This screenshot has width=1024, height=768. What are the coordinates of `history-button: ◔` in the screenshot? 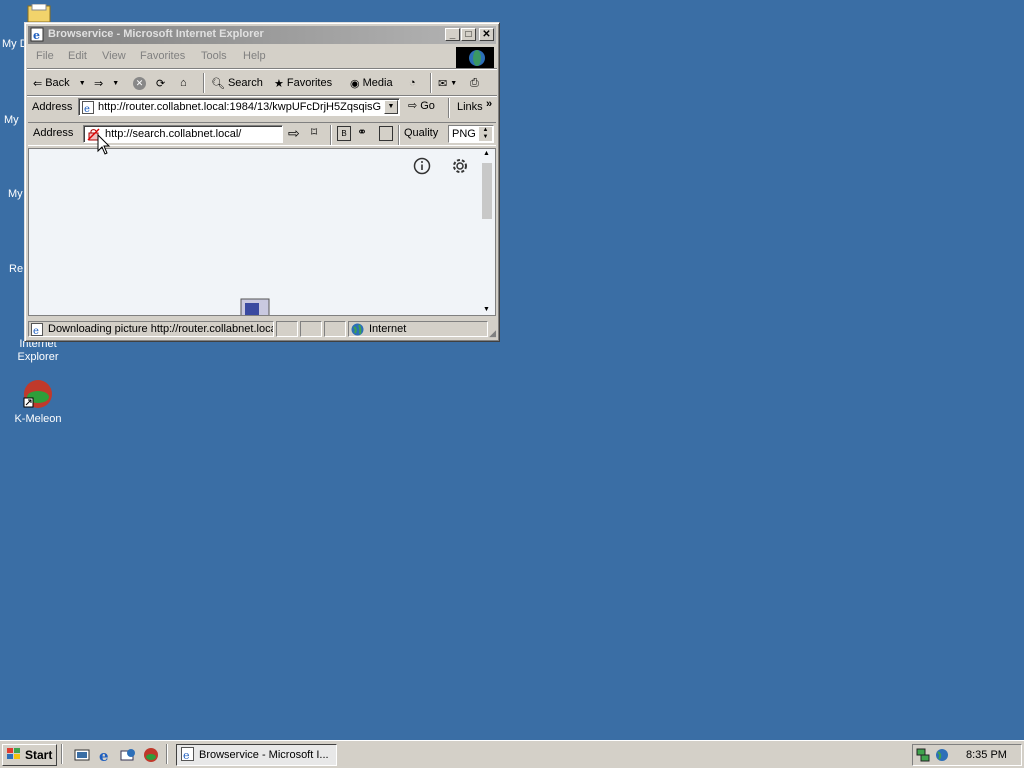 It's located at (412, 83).